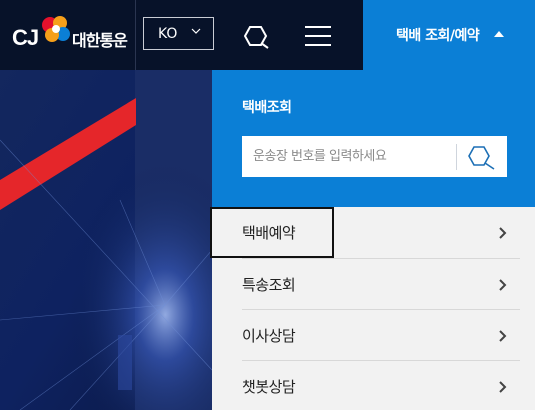  I want to click on list-item-label: 챗봇상담, so click(269, 387).